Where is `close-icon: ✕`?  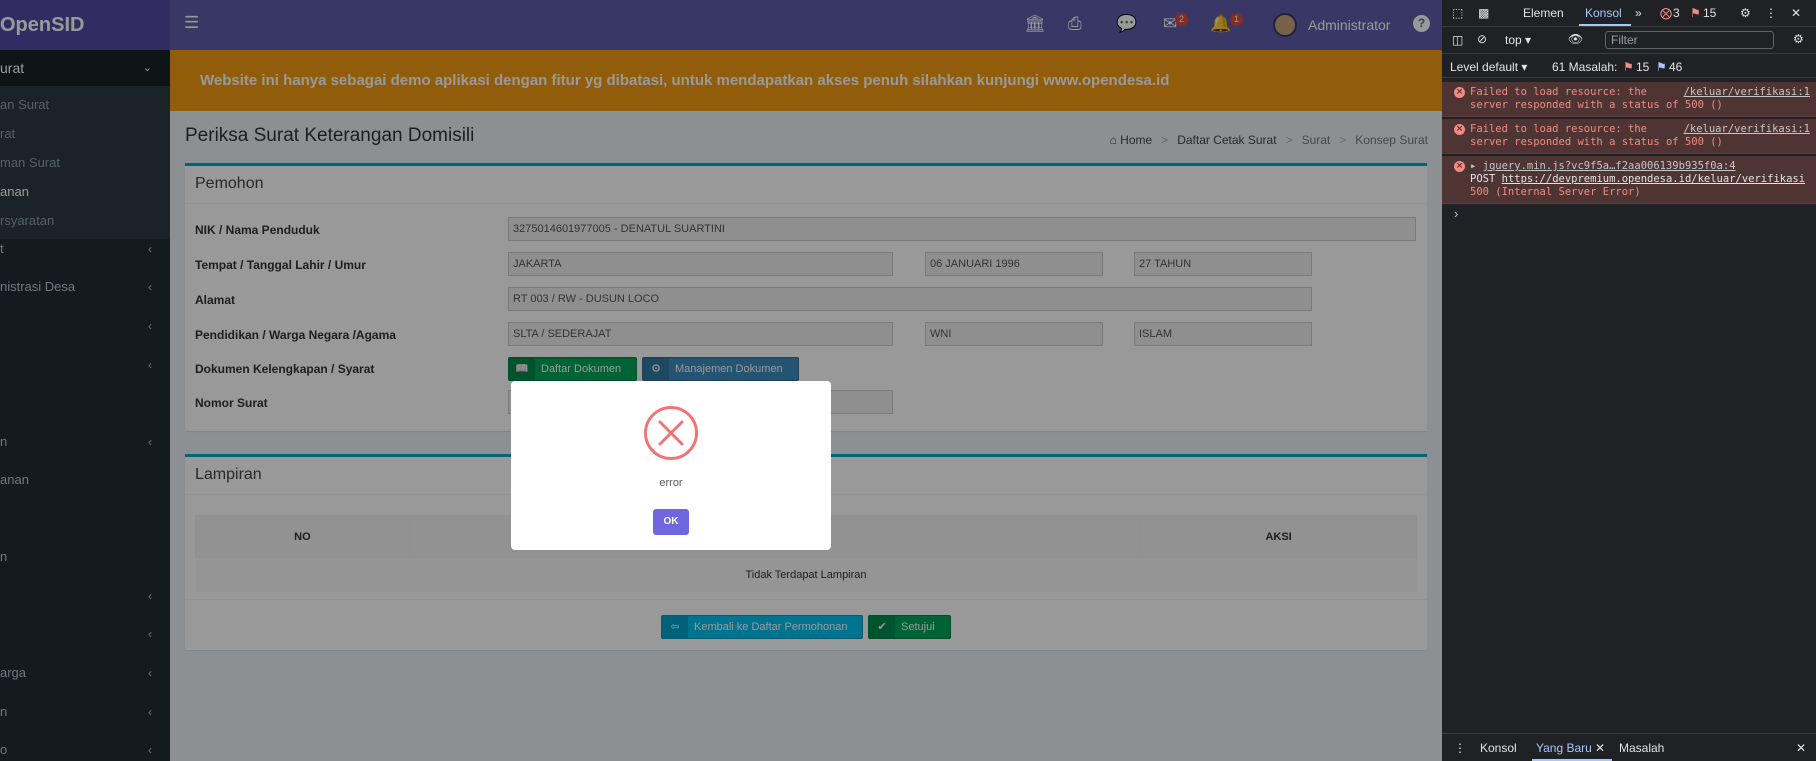
close-icon: ✕ is located at coordinates (1796, 13).